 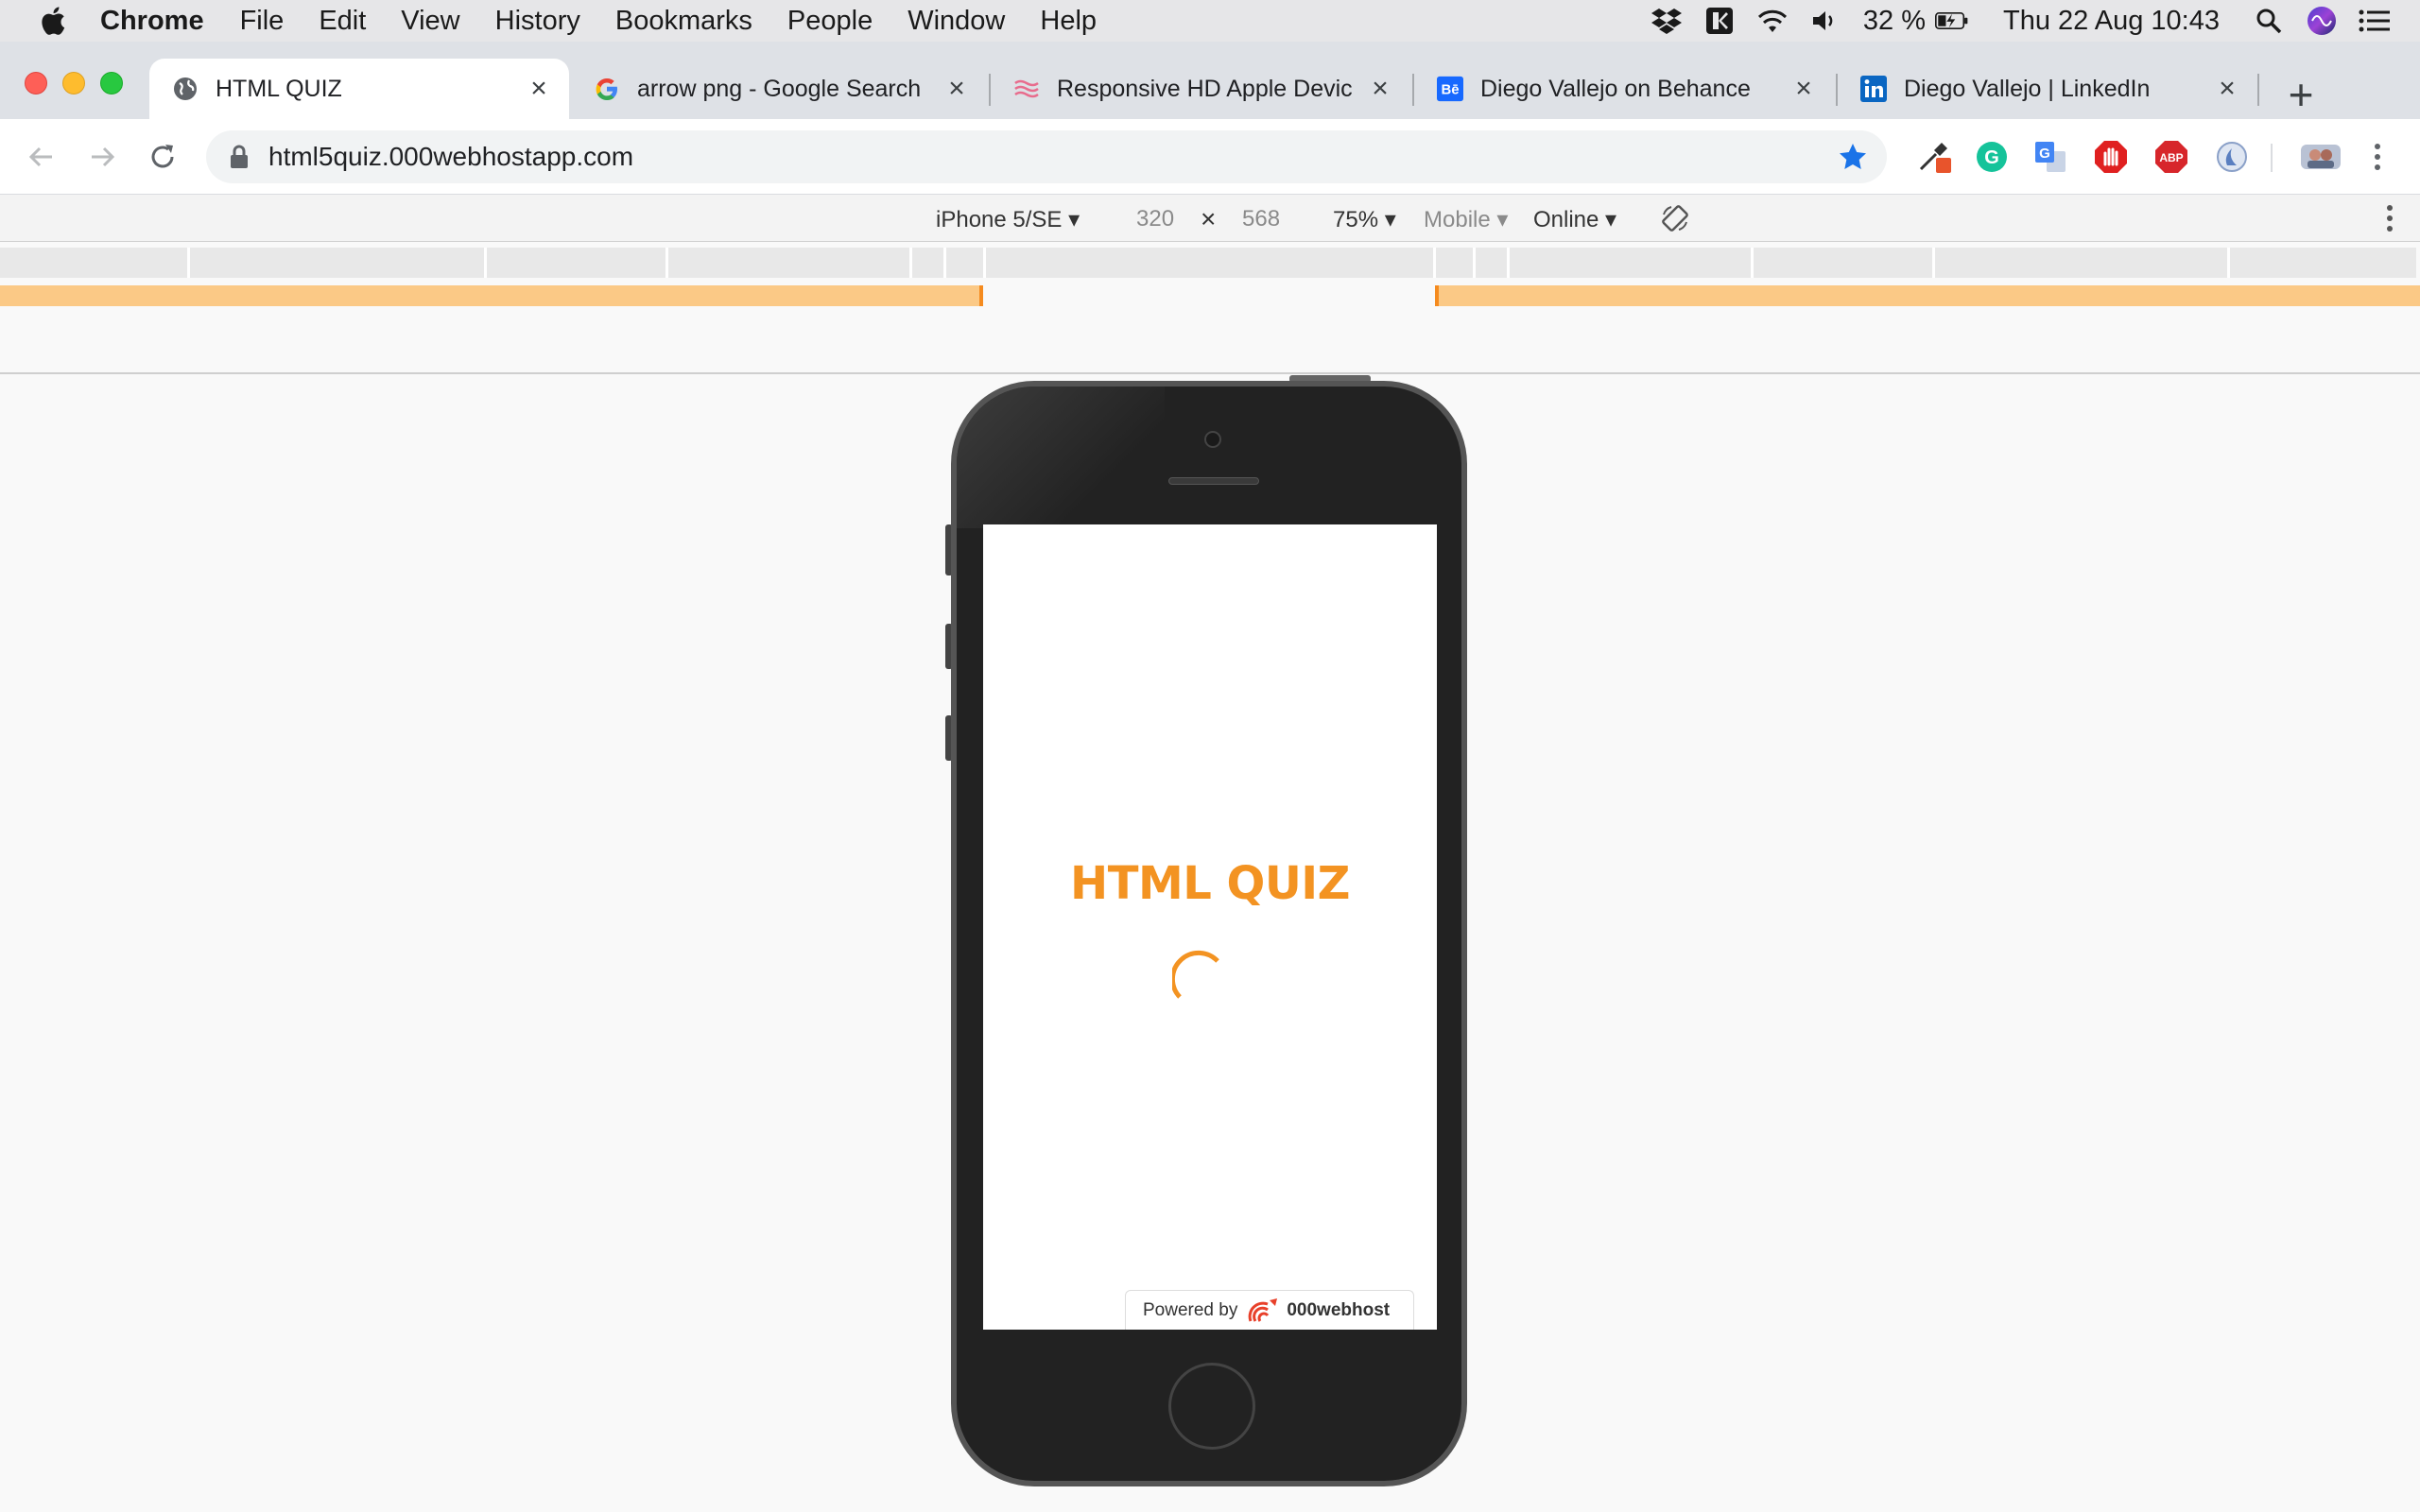 I want to click on vpn-extension-icon, so click(x=2232, y=157).